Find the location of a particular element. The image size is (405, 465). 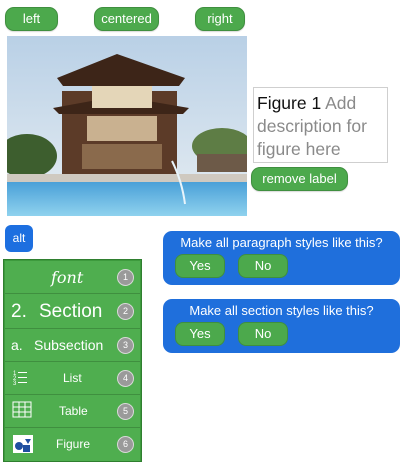

alt-button: alt is located at coordinates (19, 238).